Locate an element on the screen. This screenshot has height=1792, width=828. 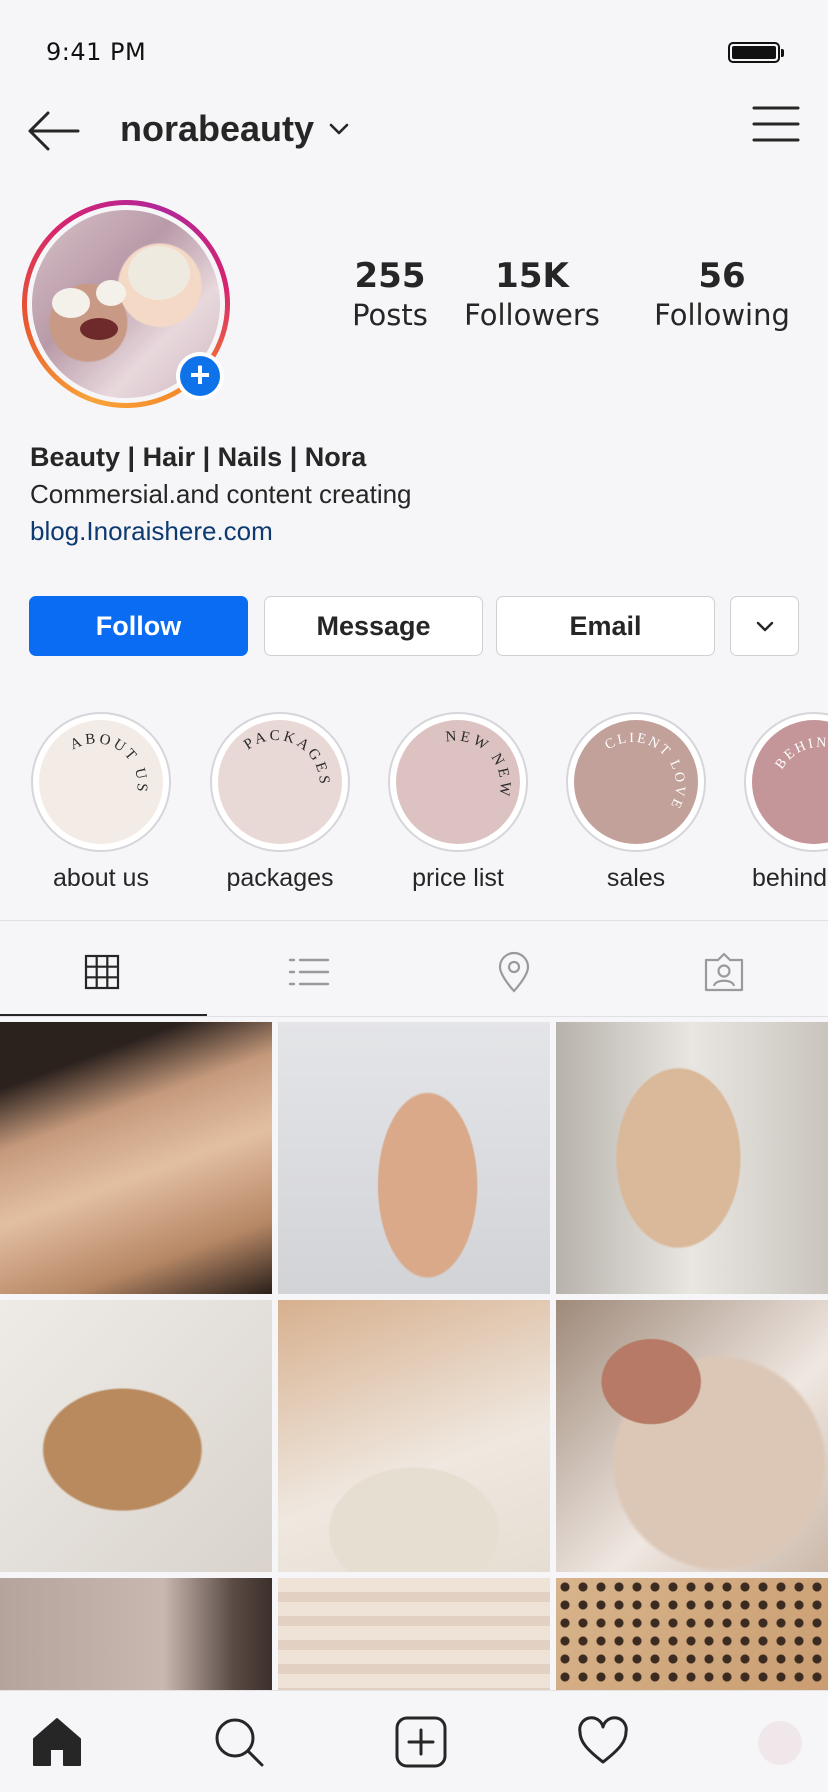
svg-text: ABOUT US is located at coordinates (109, 763).